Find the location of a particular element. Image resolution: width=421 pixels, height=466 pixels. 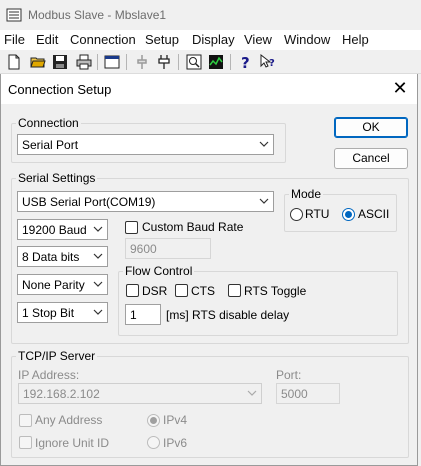

menu-setup: Setup is located at coordinates (162, 39).